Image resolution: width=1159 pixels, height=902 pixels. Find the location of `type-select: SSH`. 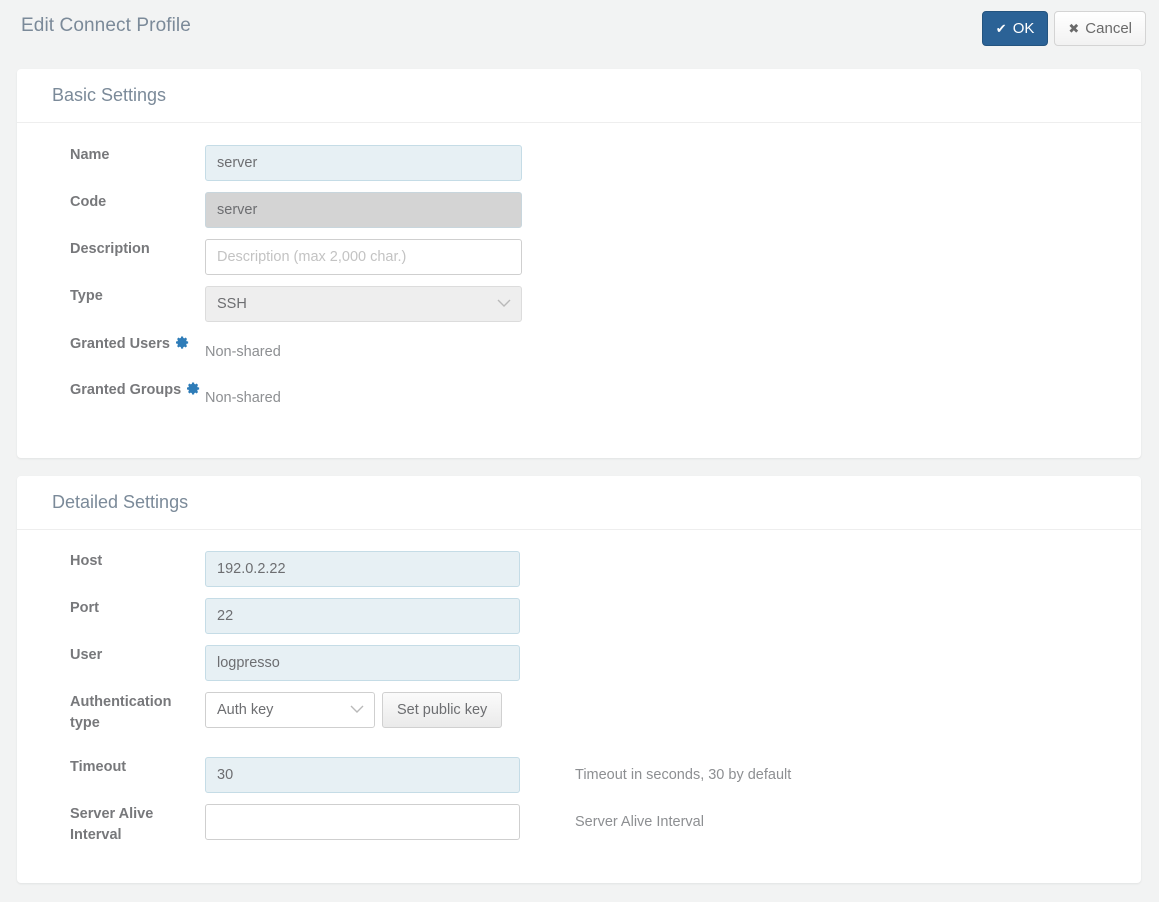

type-select: SSH is located at coordinates (363, 304).